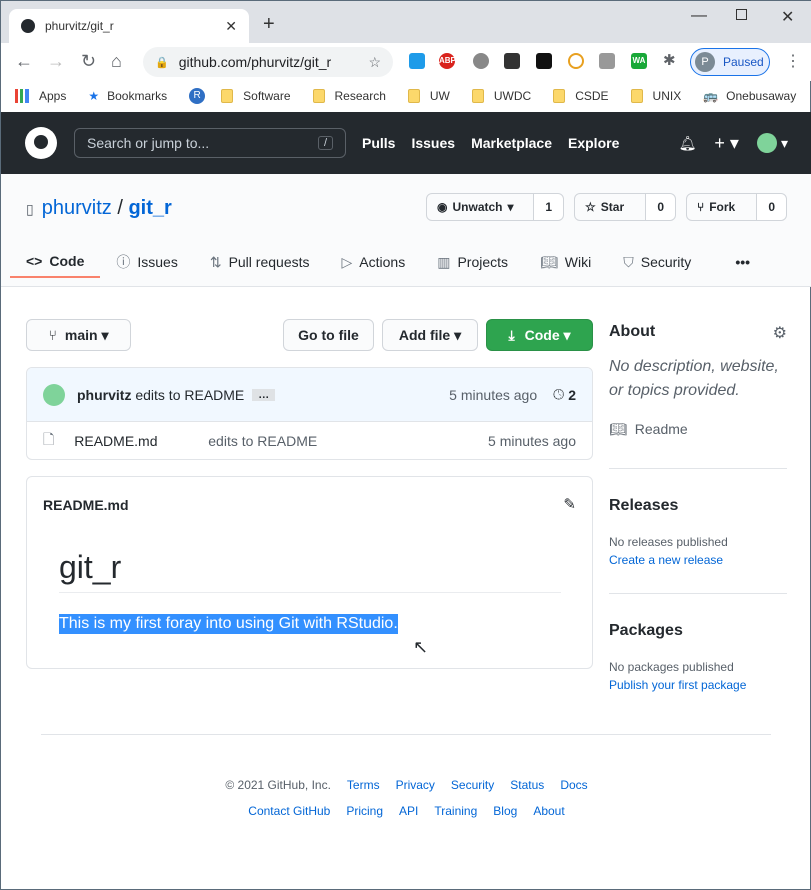 The image size is (811, 890). Describe the element at coordinates (639, 61) in the screenshot. I see `wa-extension-icon: WA` at that location.